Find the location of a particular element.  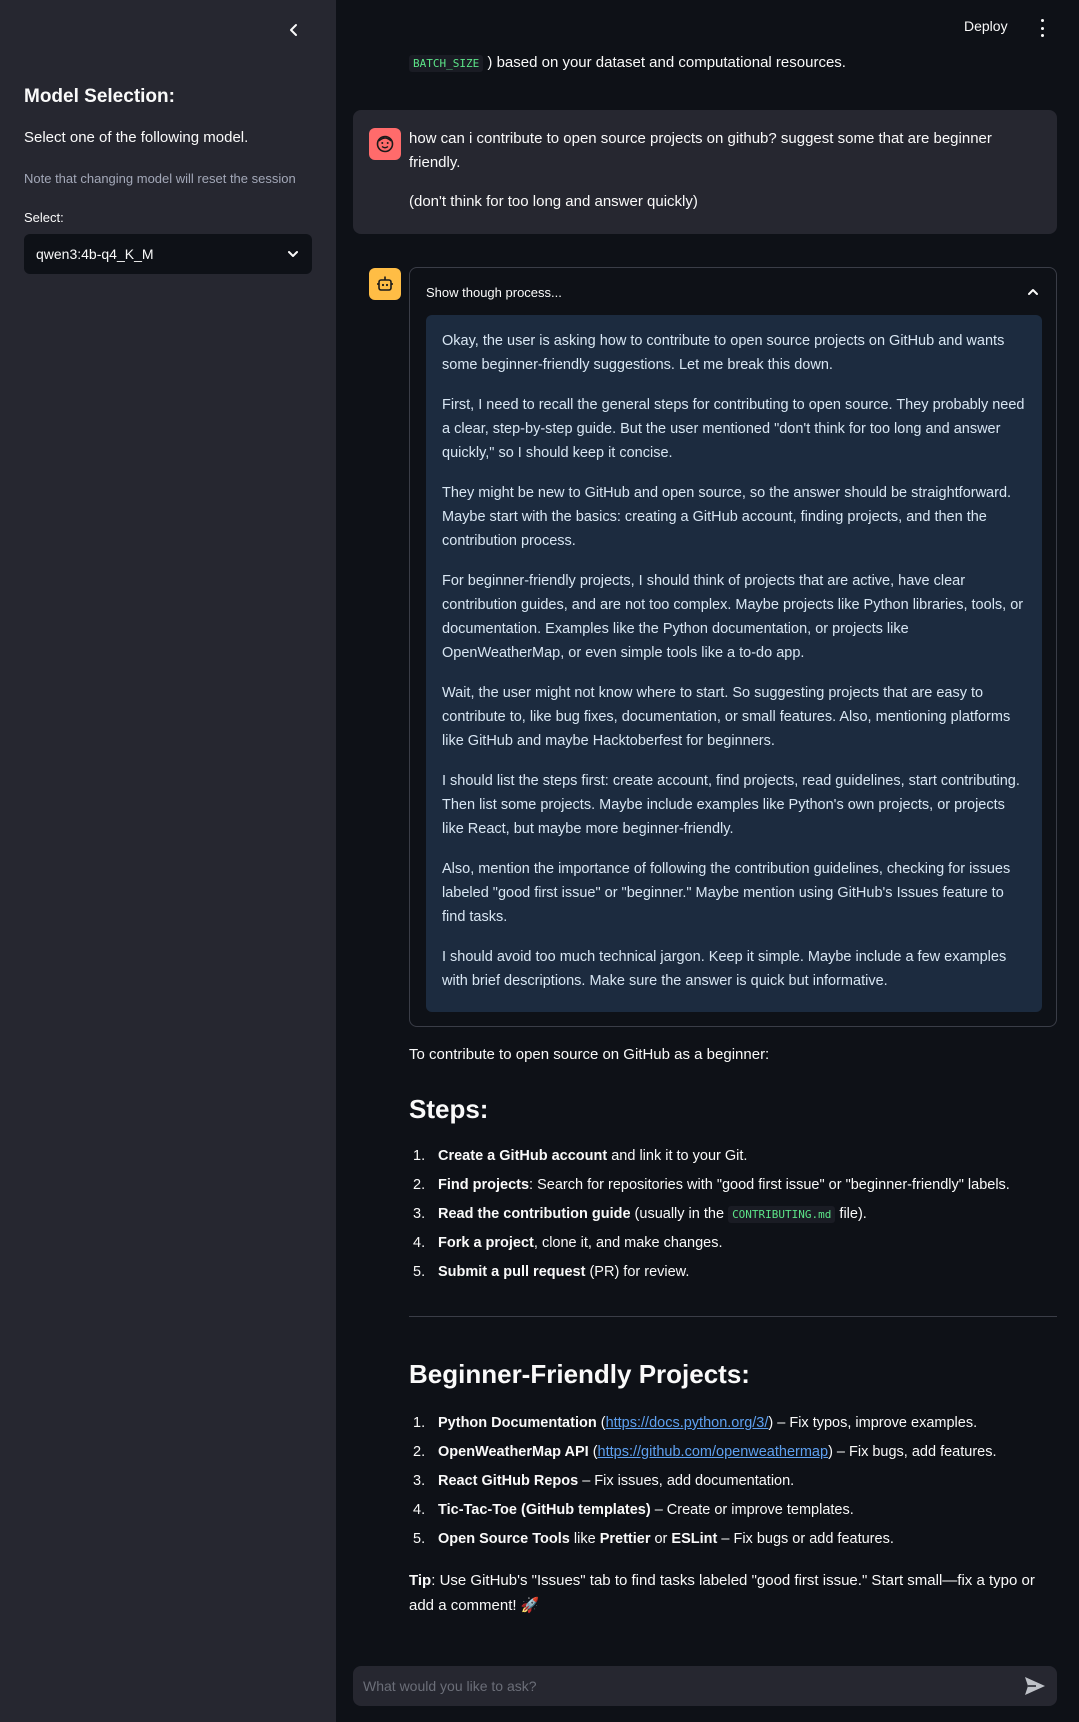

inline-code: BATCH_SIZE is located at coordinates (446, 63).